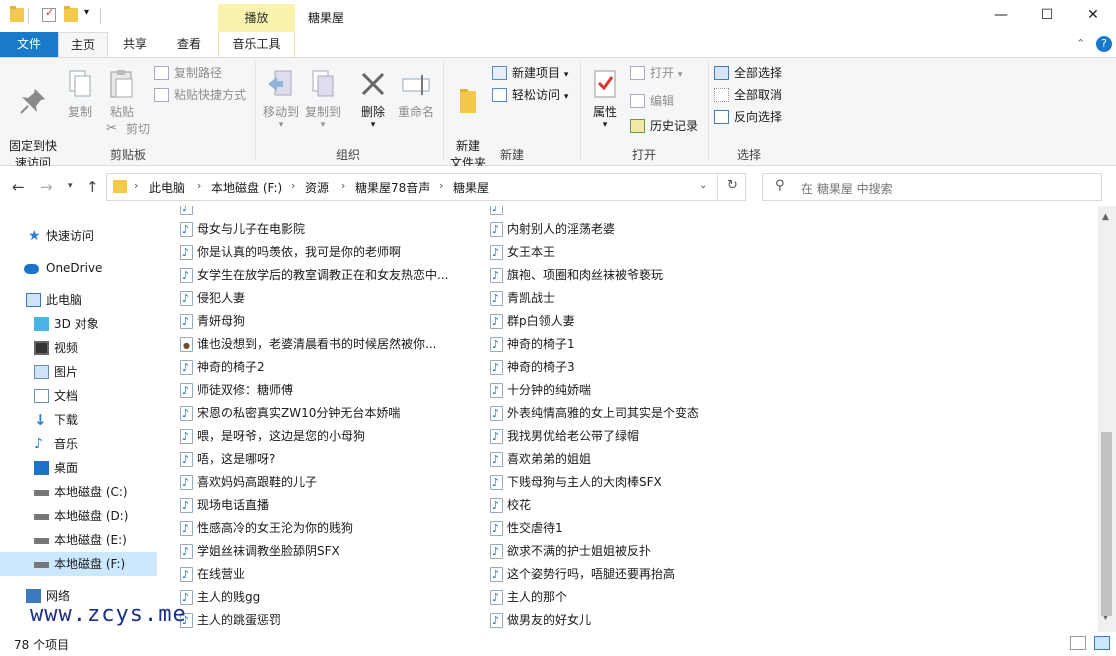 The width and height of the screenshot is (1116, 656). What do you see at coordinates (317, 187) in the screenshot?
I see `breadcrumb-resources: 资源` at bounding box center [317, 187].